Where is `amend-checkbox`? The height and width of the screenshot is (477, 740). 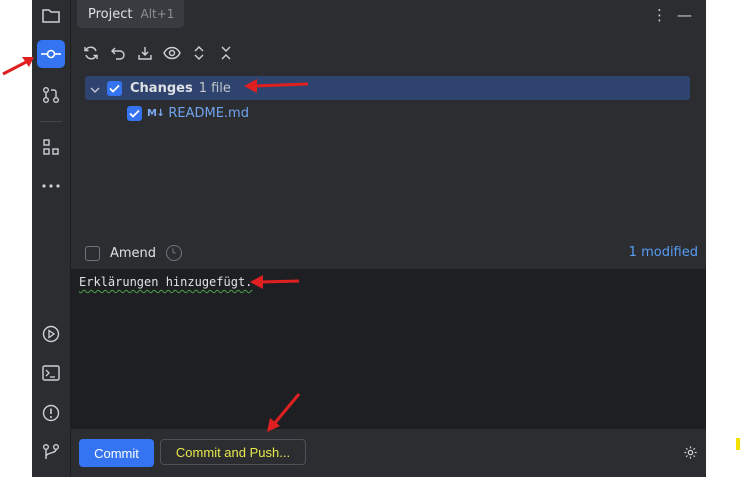 amend-checkbox is located at coordinates (92, 253).